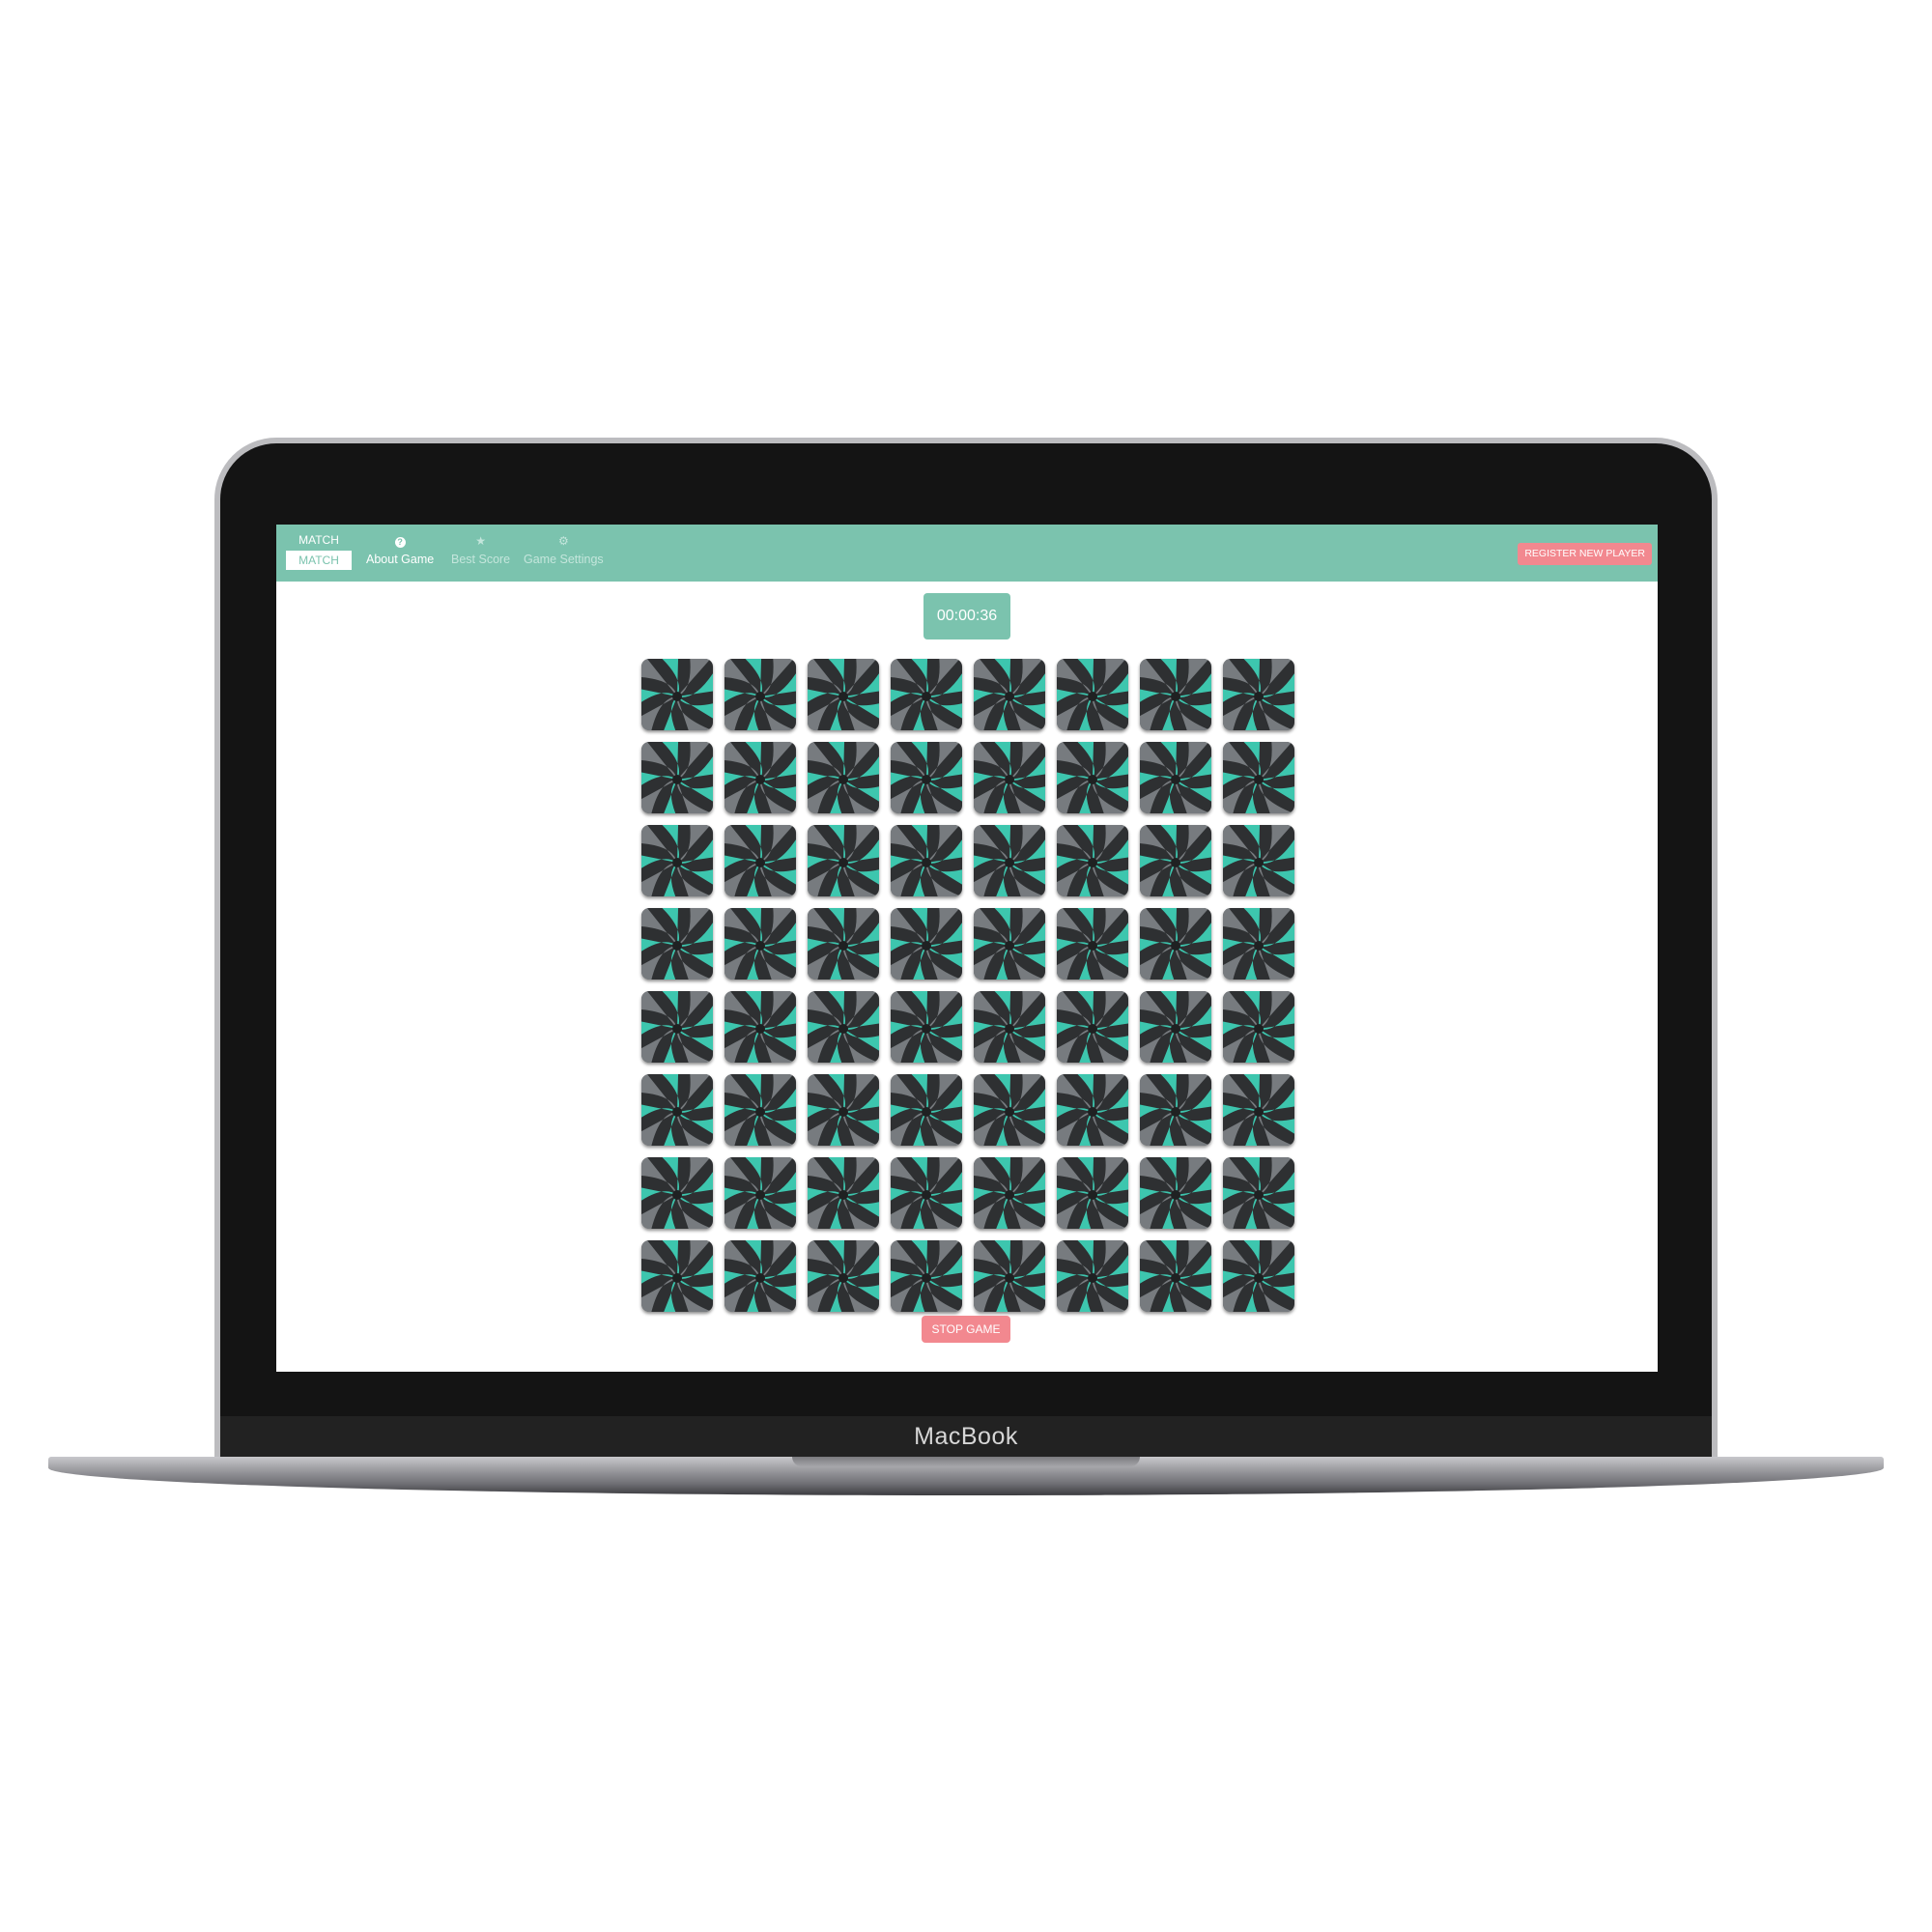 The height and width of the screenshot is (1932, 1932). Describe the element at coordinates (966, 1461) in the screenshot. I see `laptop-hinge-notch` at that location.